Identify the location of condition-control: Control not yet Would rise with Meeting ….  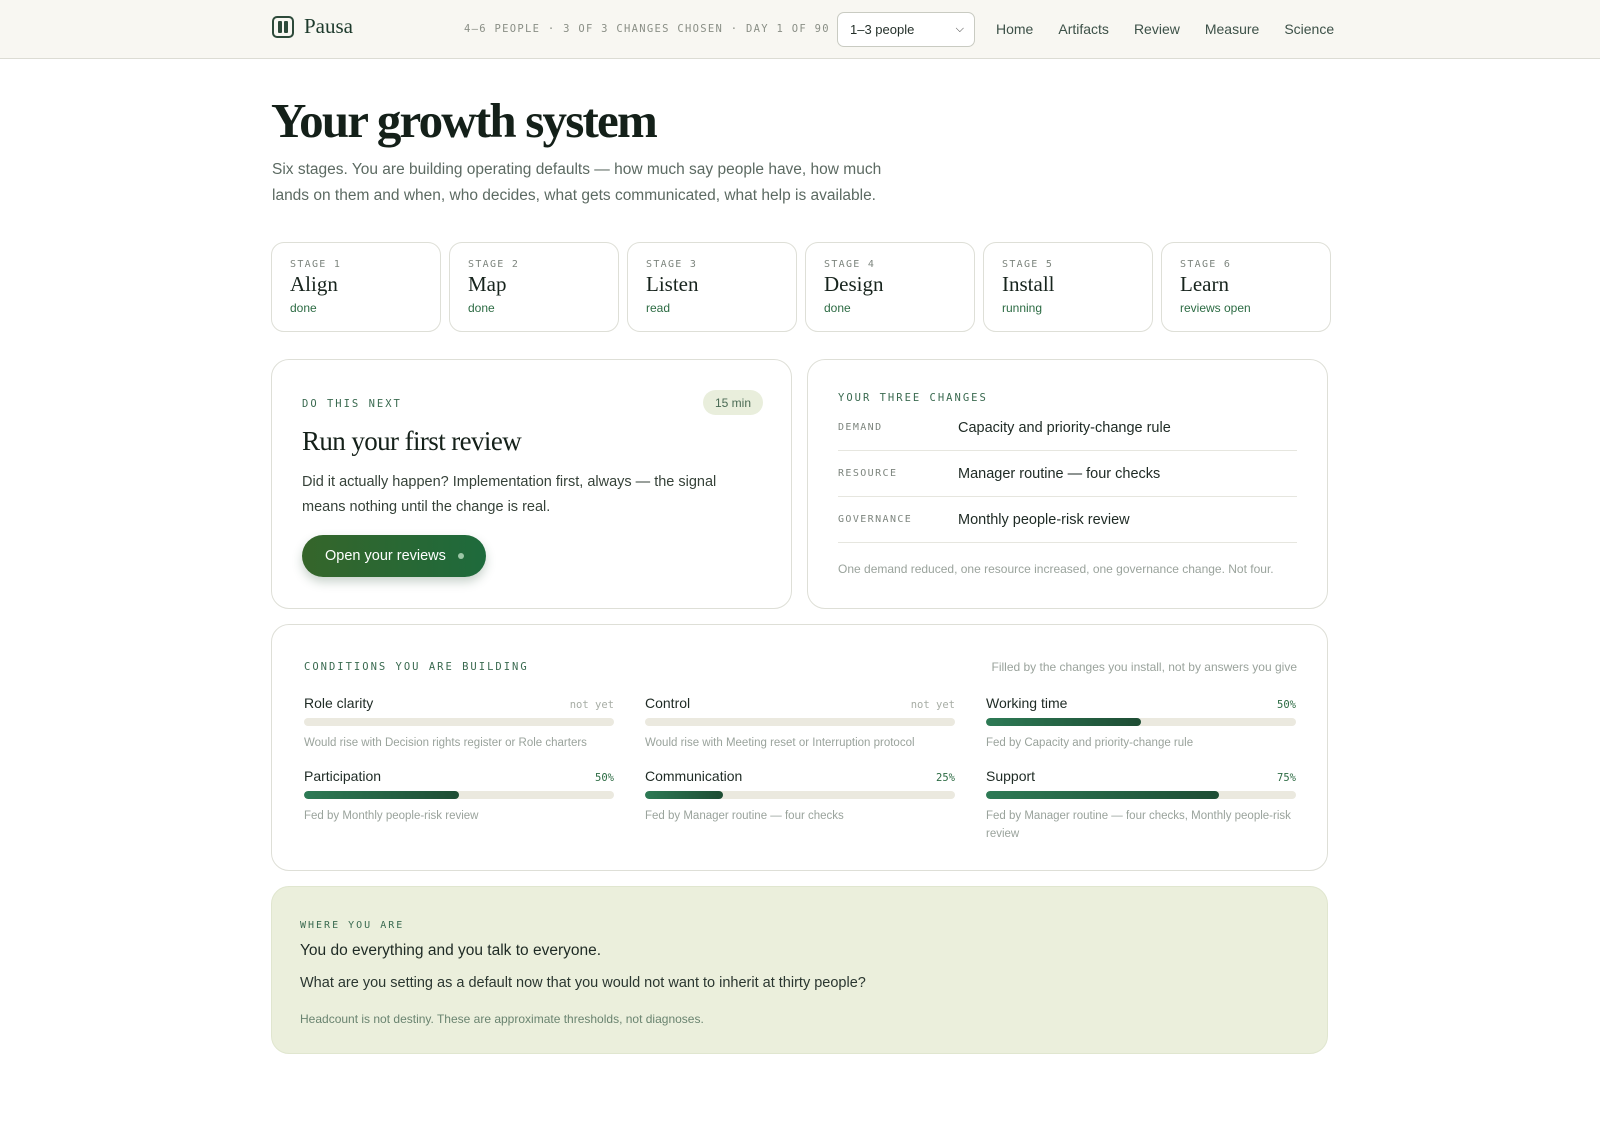
(800, 723).